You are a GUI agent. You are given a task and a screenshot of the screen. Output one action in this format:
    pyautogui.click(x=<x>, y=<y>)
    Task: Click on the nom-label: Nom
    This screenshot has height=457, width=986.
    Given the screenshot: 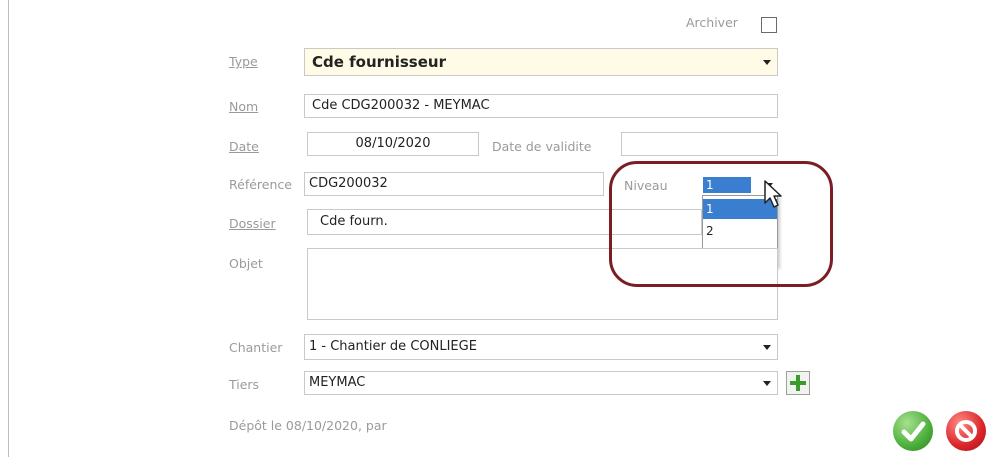 What is the action you would take?
    pyautogui.click(x=243, y=106)
    